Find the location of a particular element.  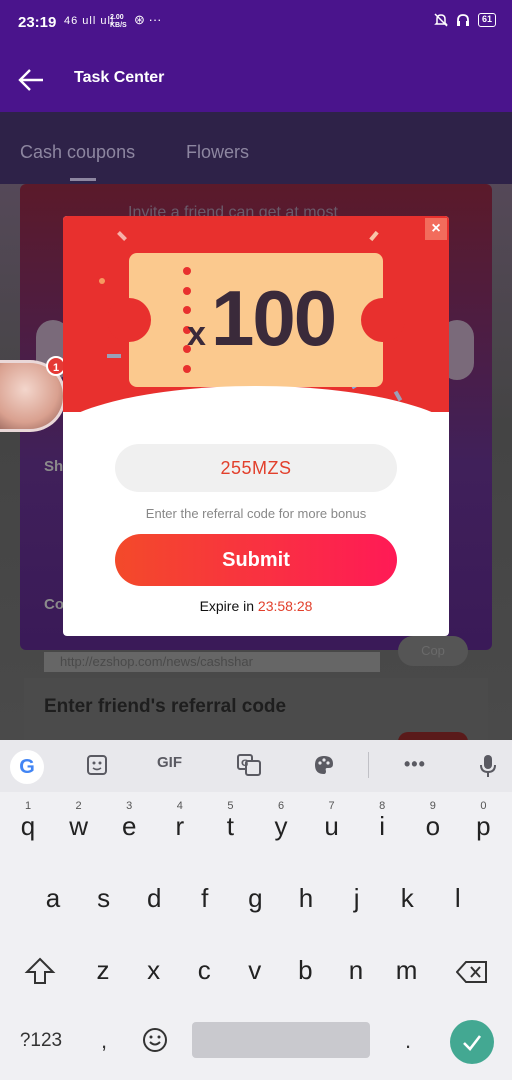

key-z: z is located at coordinates (103, 970).